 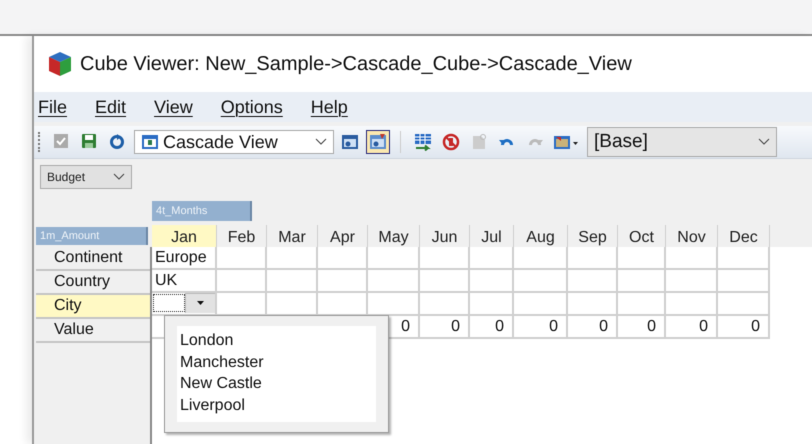 I want to click on row-header: Value, so click(x=93, y=331).